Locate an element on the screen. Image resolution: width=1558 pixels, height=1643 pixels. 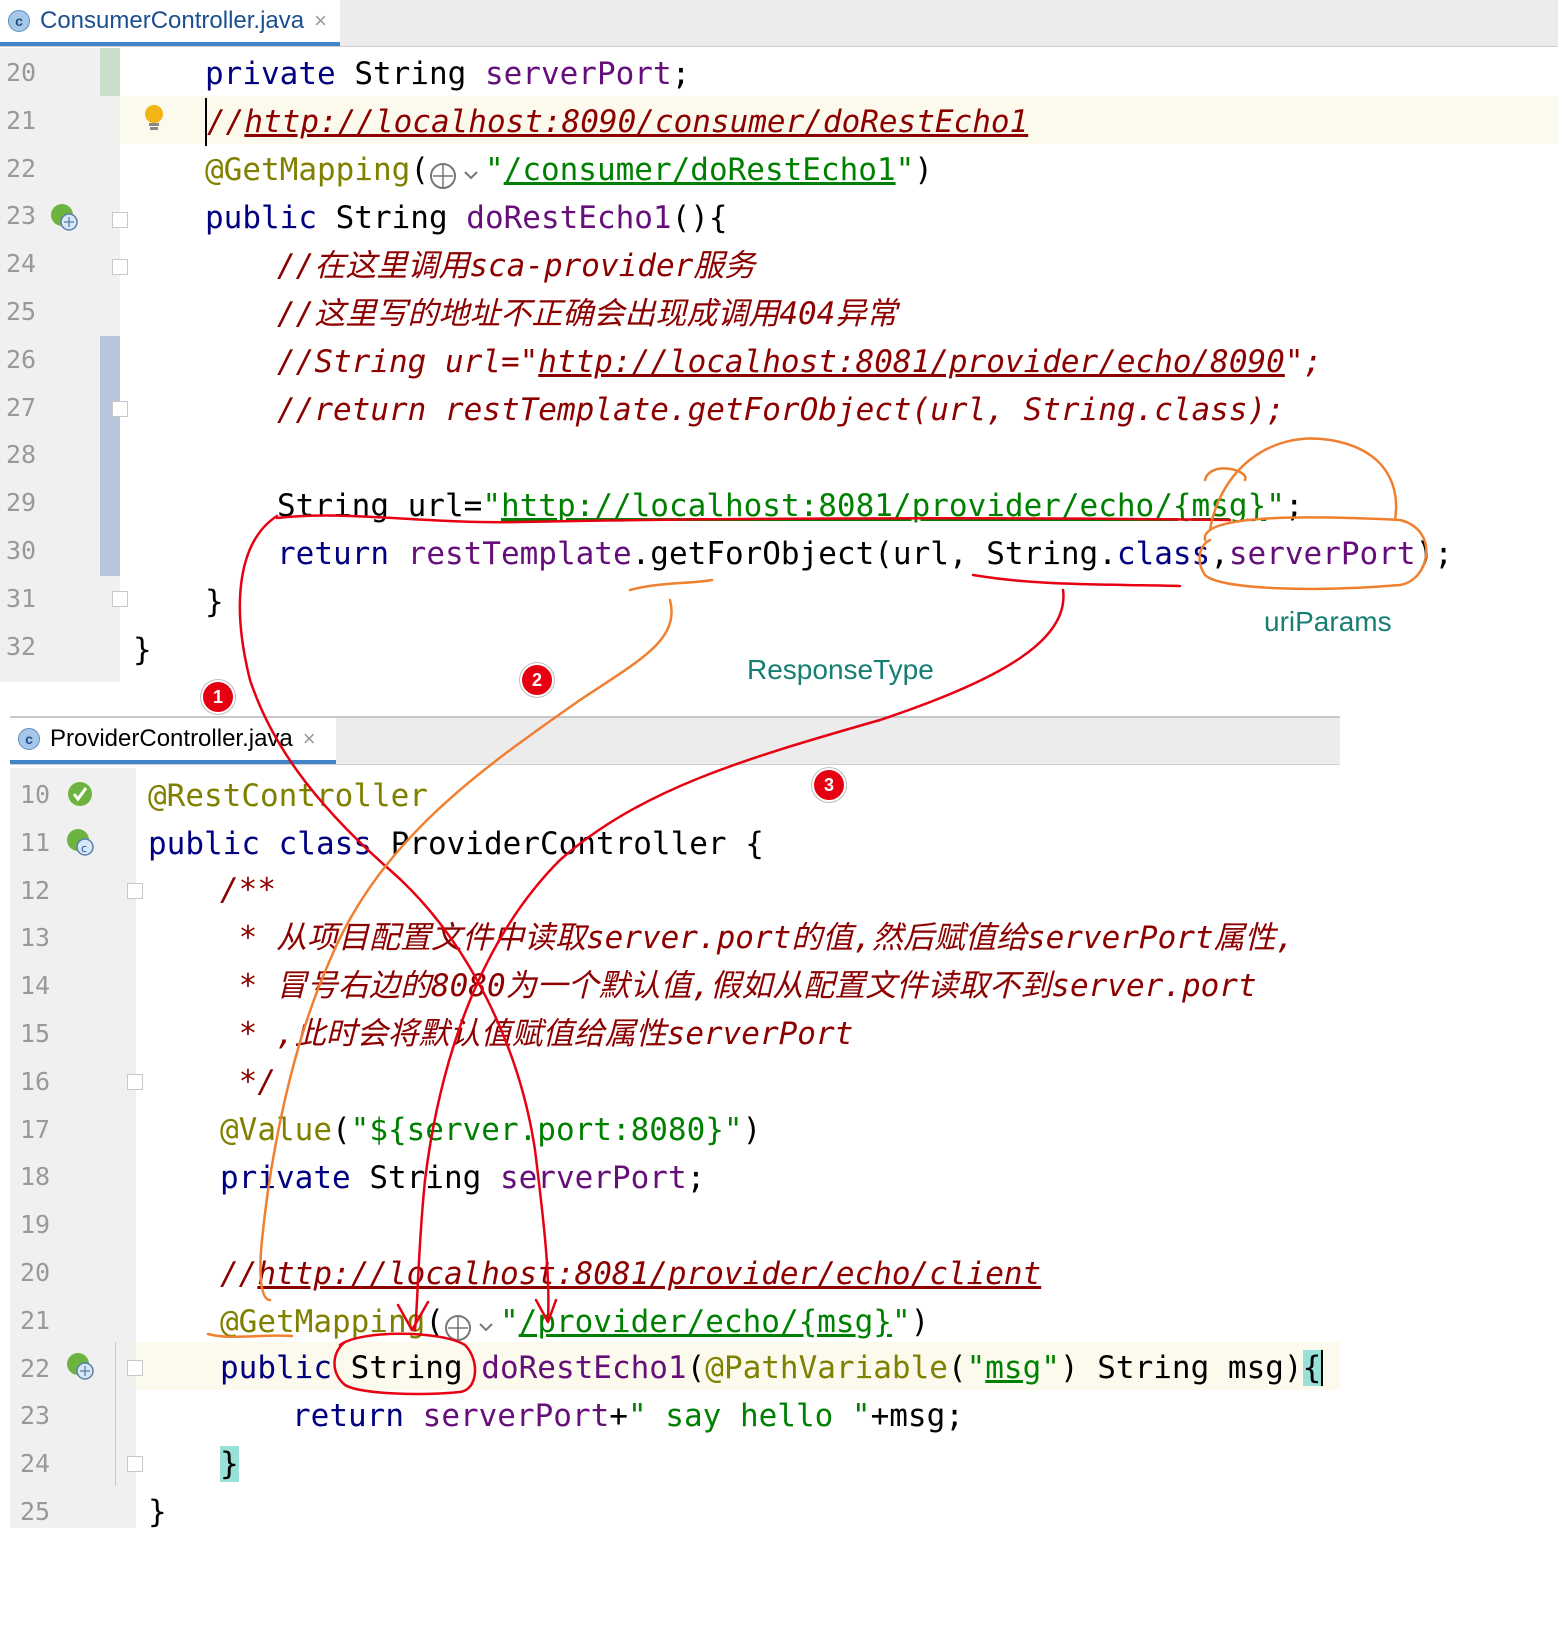
tab-consumer-controller: c ConsumerController.java × is located at coordinates (170, 23).